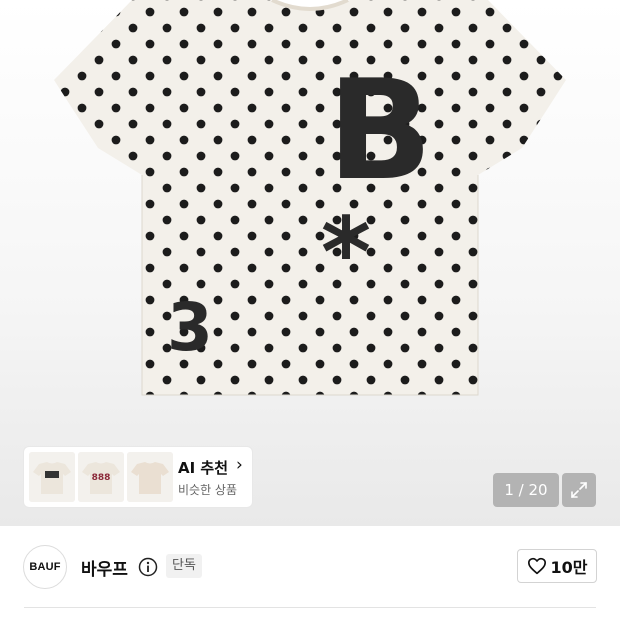 This screenshot has width=620, height=620. I want to click on expand-button, so click(579, 490).